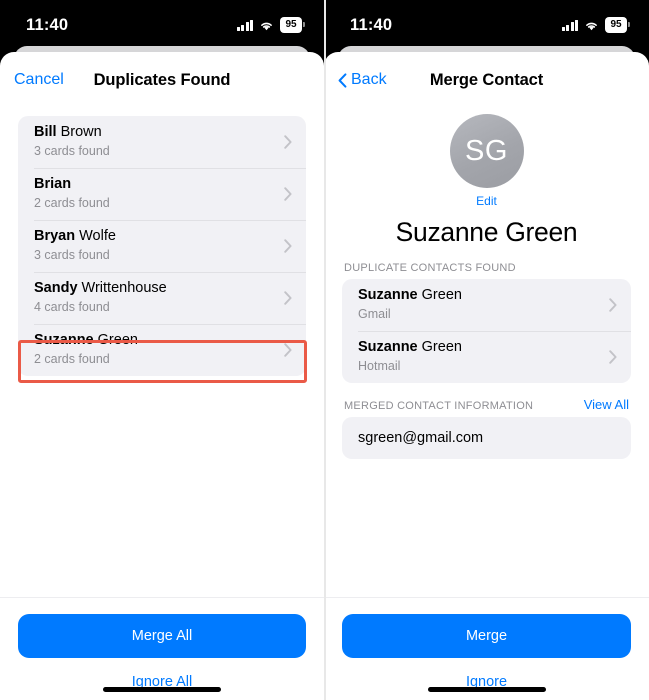 The width and height of the screenshot is (649, 700). I want to click on list-item: Bryan Wolfe 3 cards found, so click(162, 246).